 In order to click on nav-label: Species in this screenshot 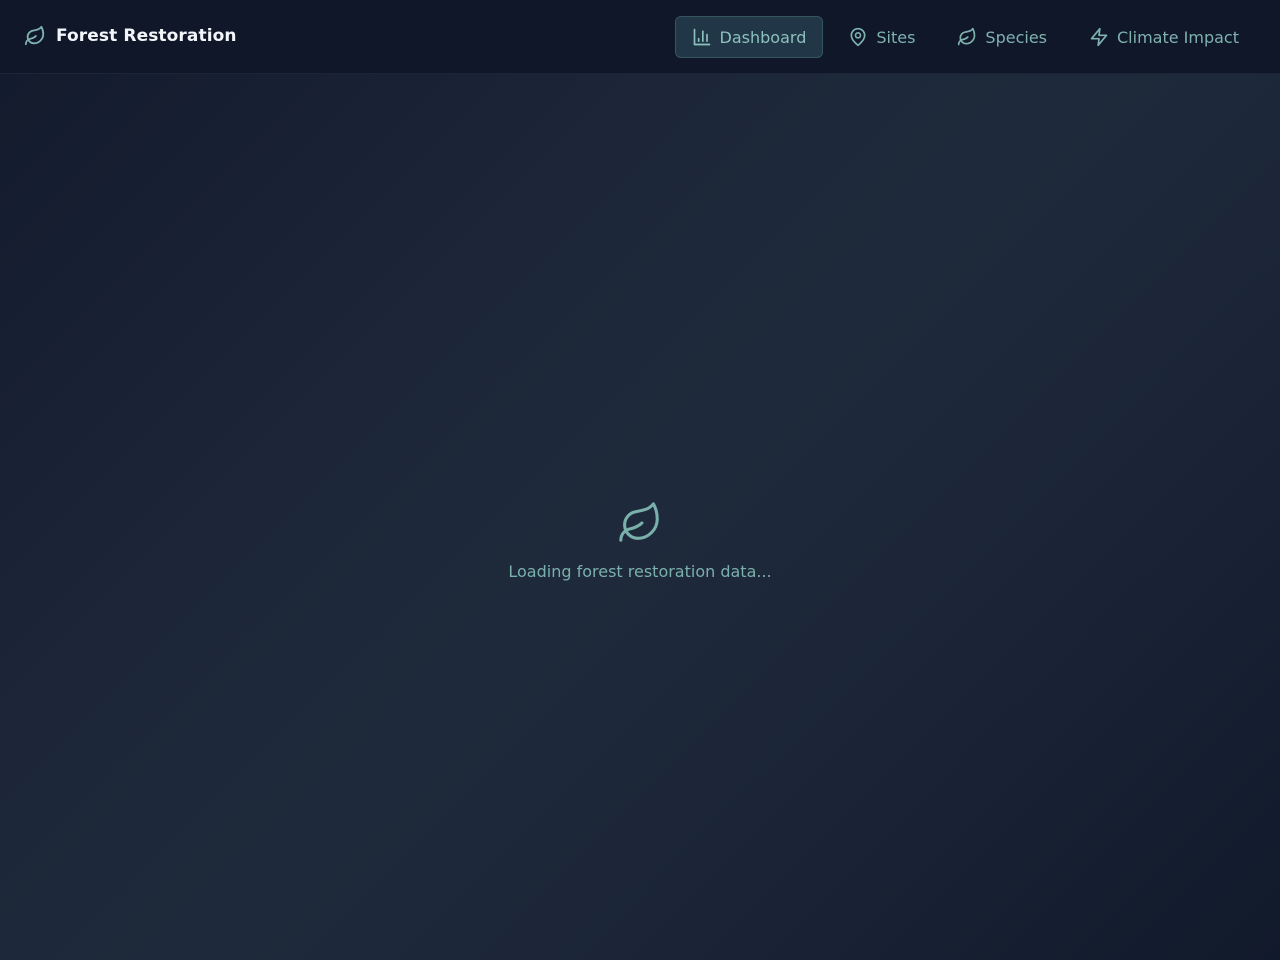, I will do `click(1016, 37)`.